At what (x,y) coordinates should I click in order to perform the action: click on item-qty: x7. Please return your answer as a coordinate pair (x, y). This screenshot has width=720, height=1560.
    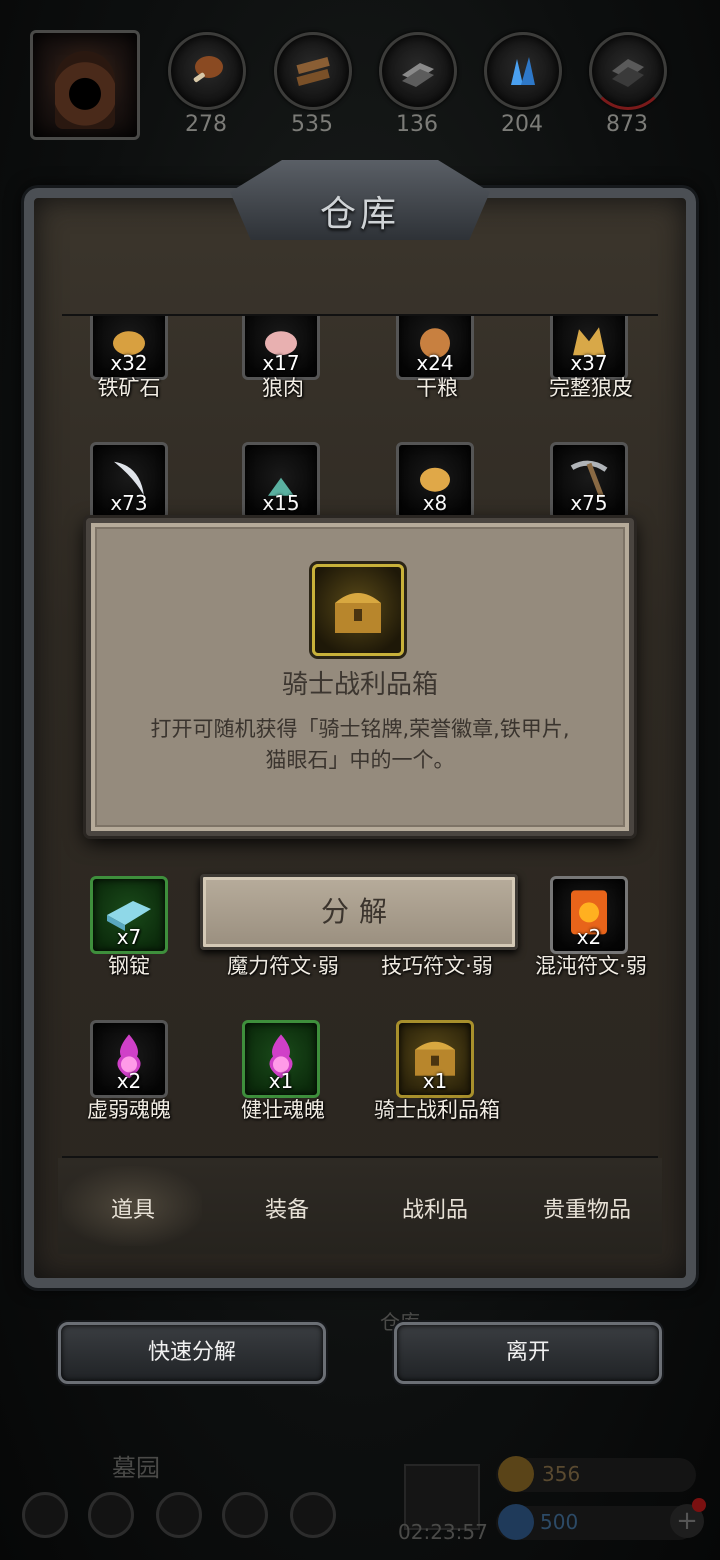
    Looking at the image, I should click on (129, 937).